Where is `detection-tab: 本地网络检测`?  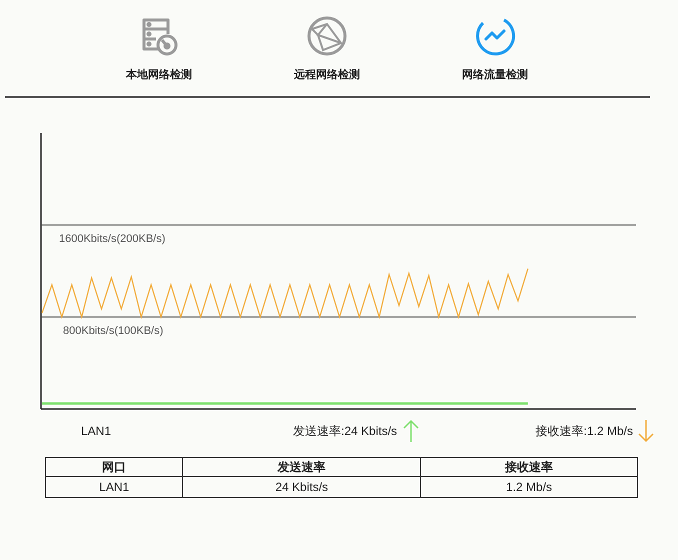 detection-tab: 本地网络检测 is located at coordinates (159, 48).